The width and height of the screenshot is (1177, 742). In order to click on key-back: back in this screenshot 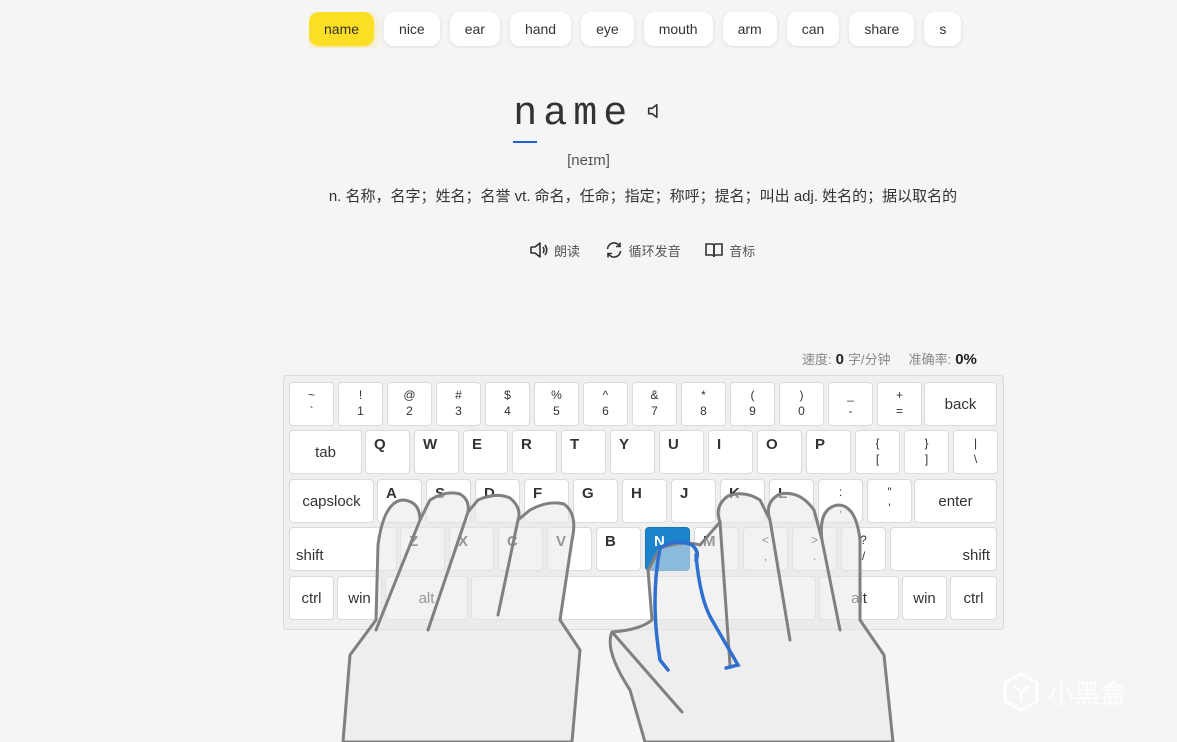, I will do `click(960, 404)`.